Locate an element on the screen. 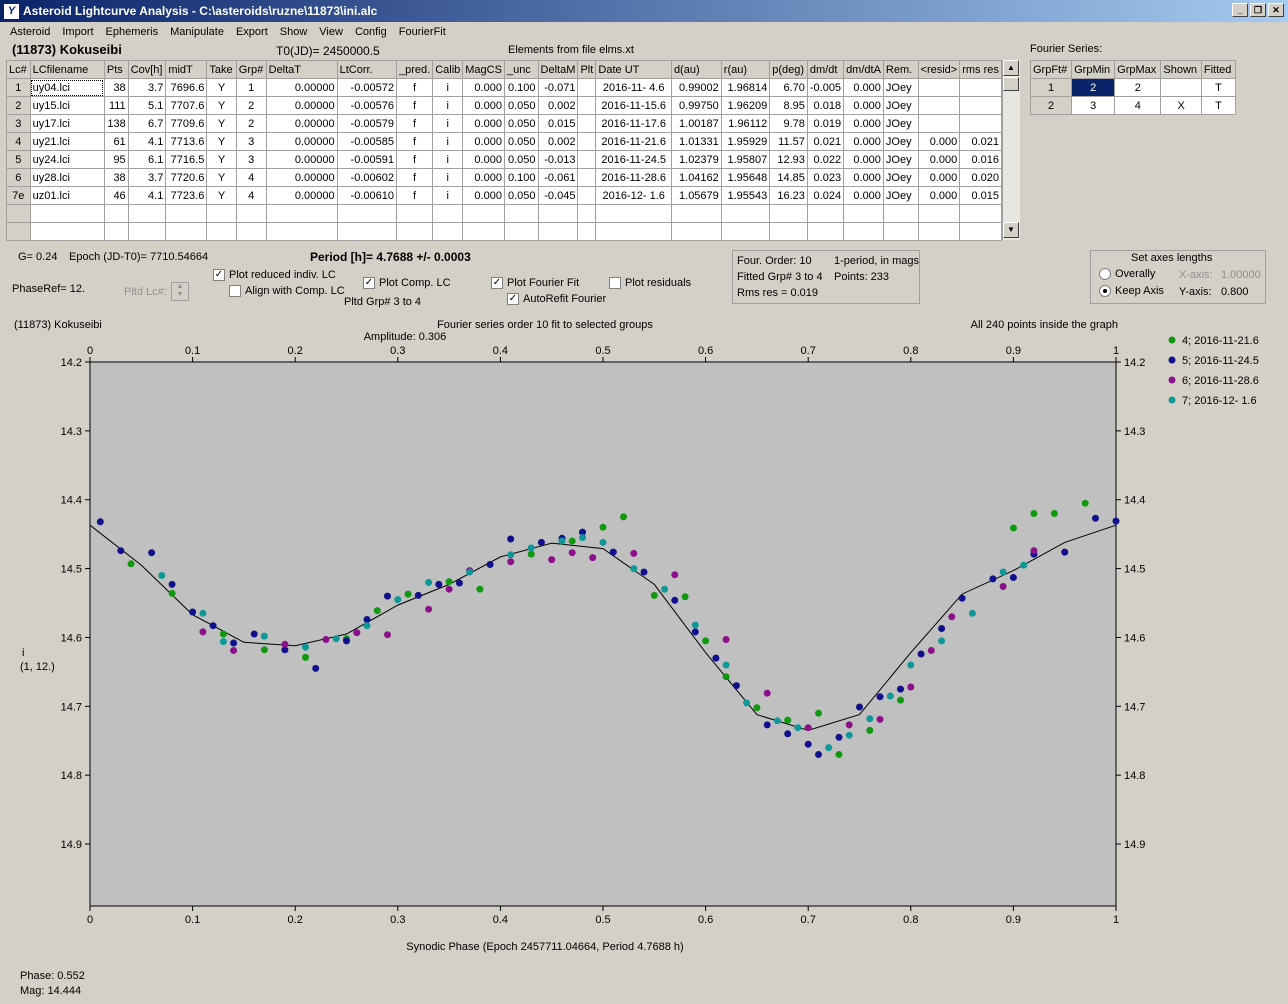 This screenshot has height=1004, width=1288. scroll-thumb is located at coordinates (1011, 84).